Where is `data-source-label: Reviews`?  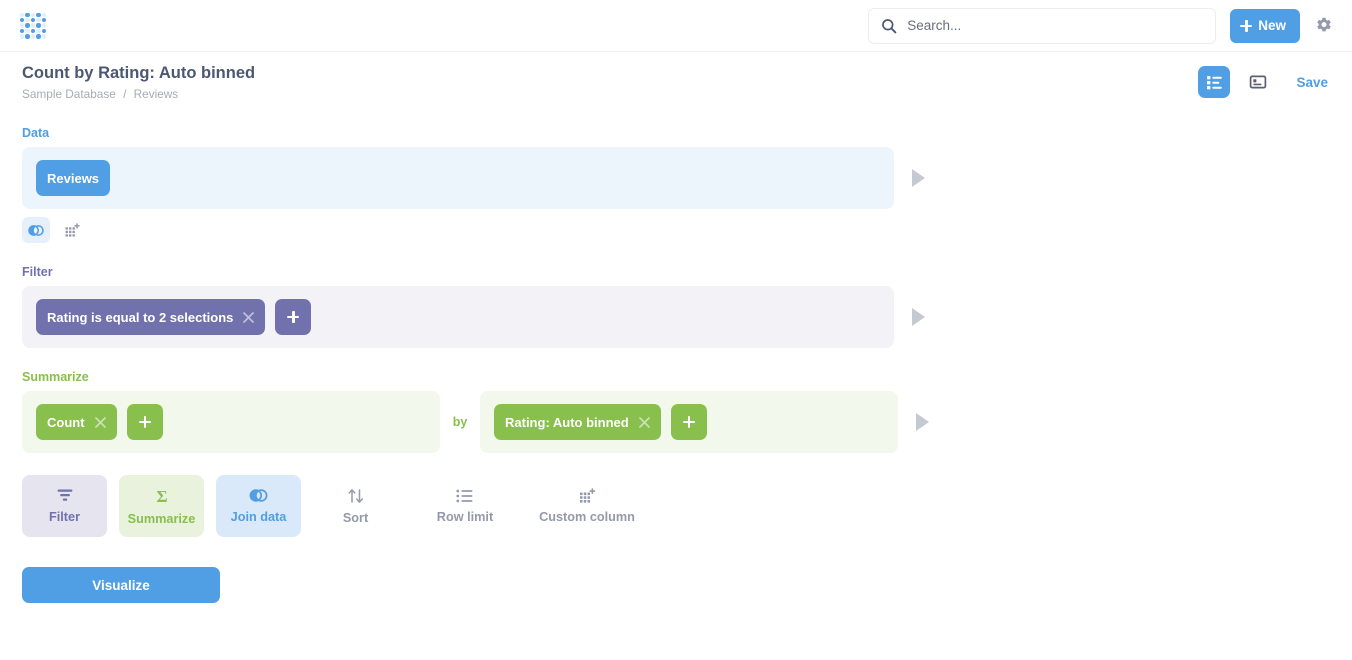 data-source-label: Reviews is located at coordinates (73, 178).